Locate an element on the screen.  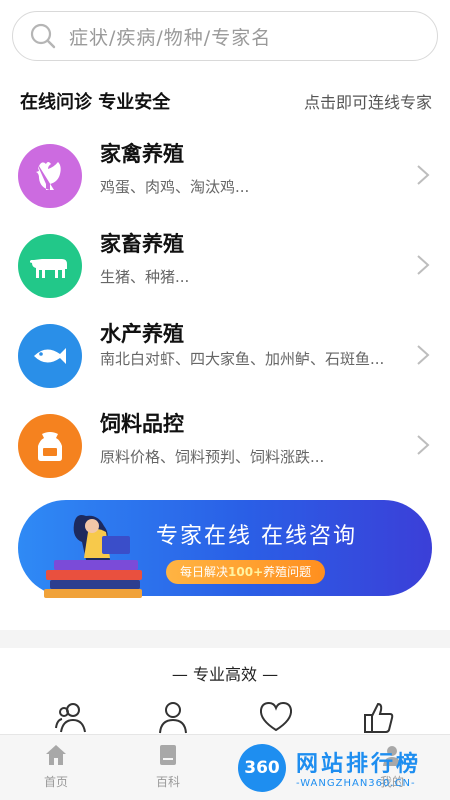
search-icon is located at coordinates (43, 36).